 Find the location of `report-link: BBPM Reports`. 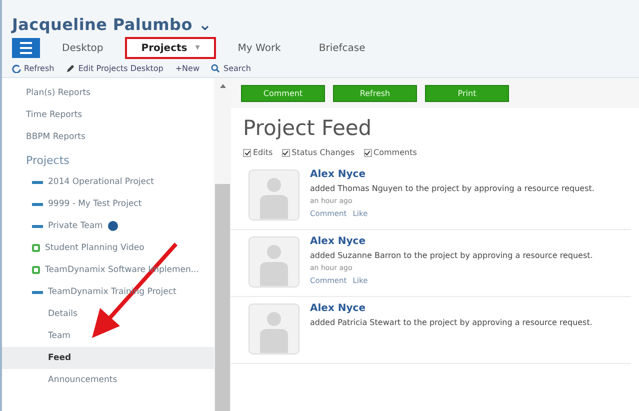

report-link: BBPM Reports is located at coordinates (108, 137).